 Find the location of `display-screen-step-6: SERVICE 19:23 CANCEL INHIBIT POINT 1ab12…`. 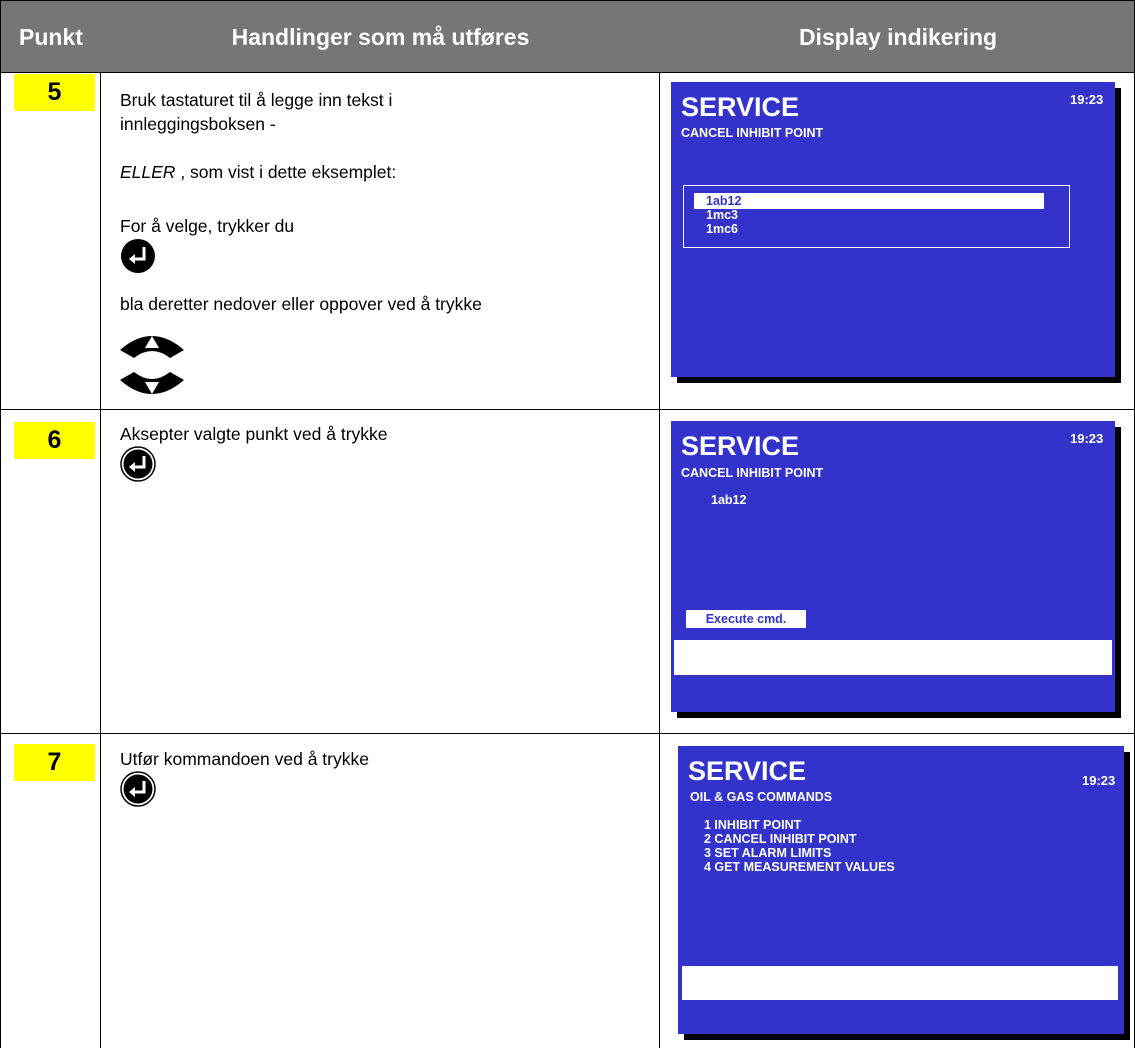

display-screen-step-6: SERVICE 19:23 CANCEL INHIBIT POINT 1ab12… is located at coordinates (893, 566).